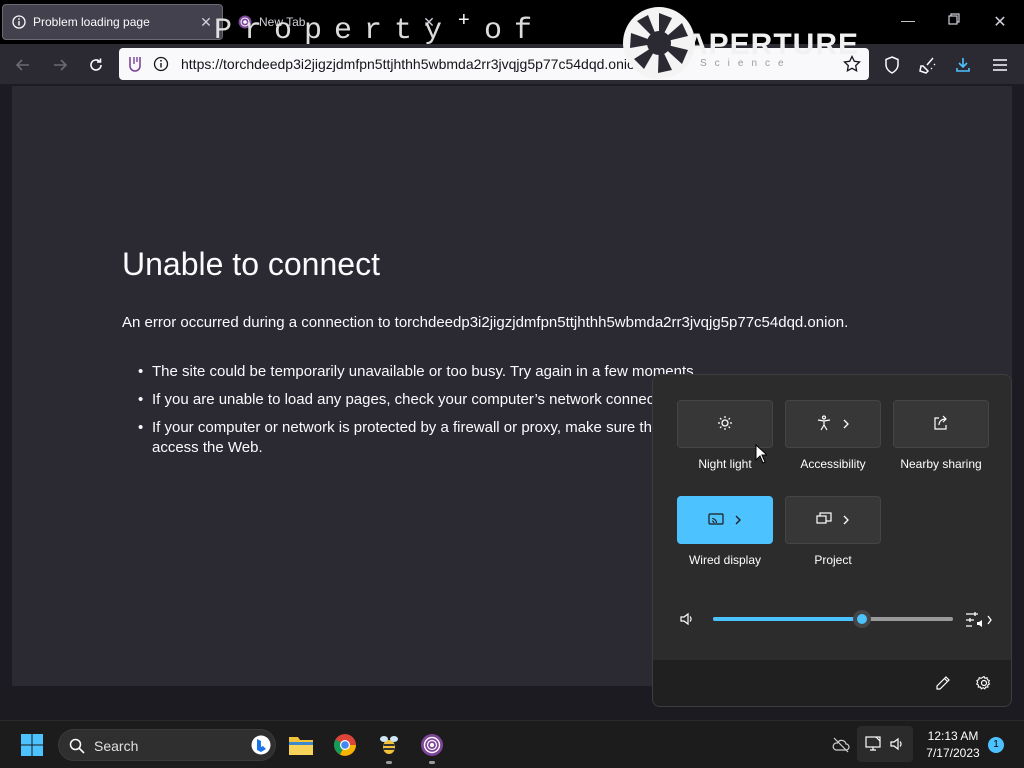 The height and width of the screenshot is (768, 1024). I want to click on bee-app-icon, so click(389, 746).